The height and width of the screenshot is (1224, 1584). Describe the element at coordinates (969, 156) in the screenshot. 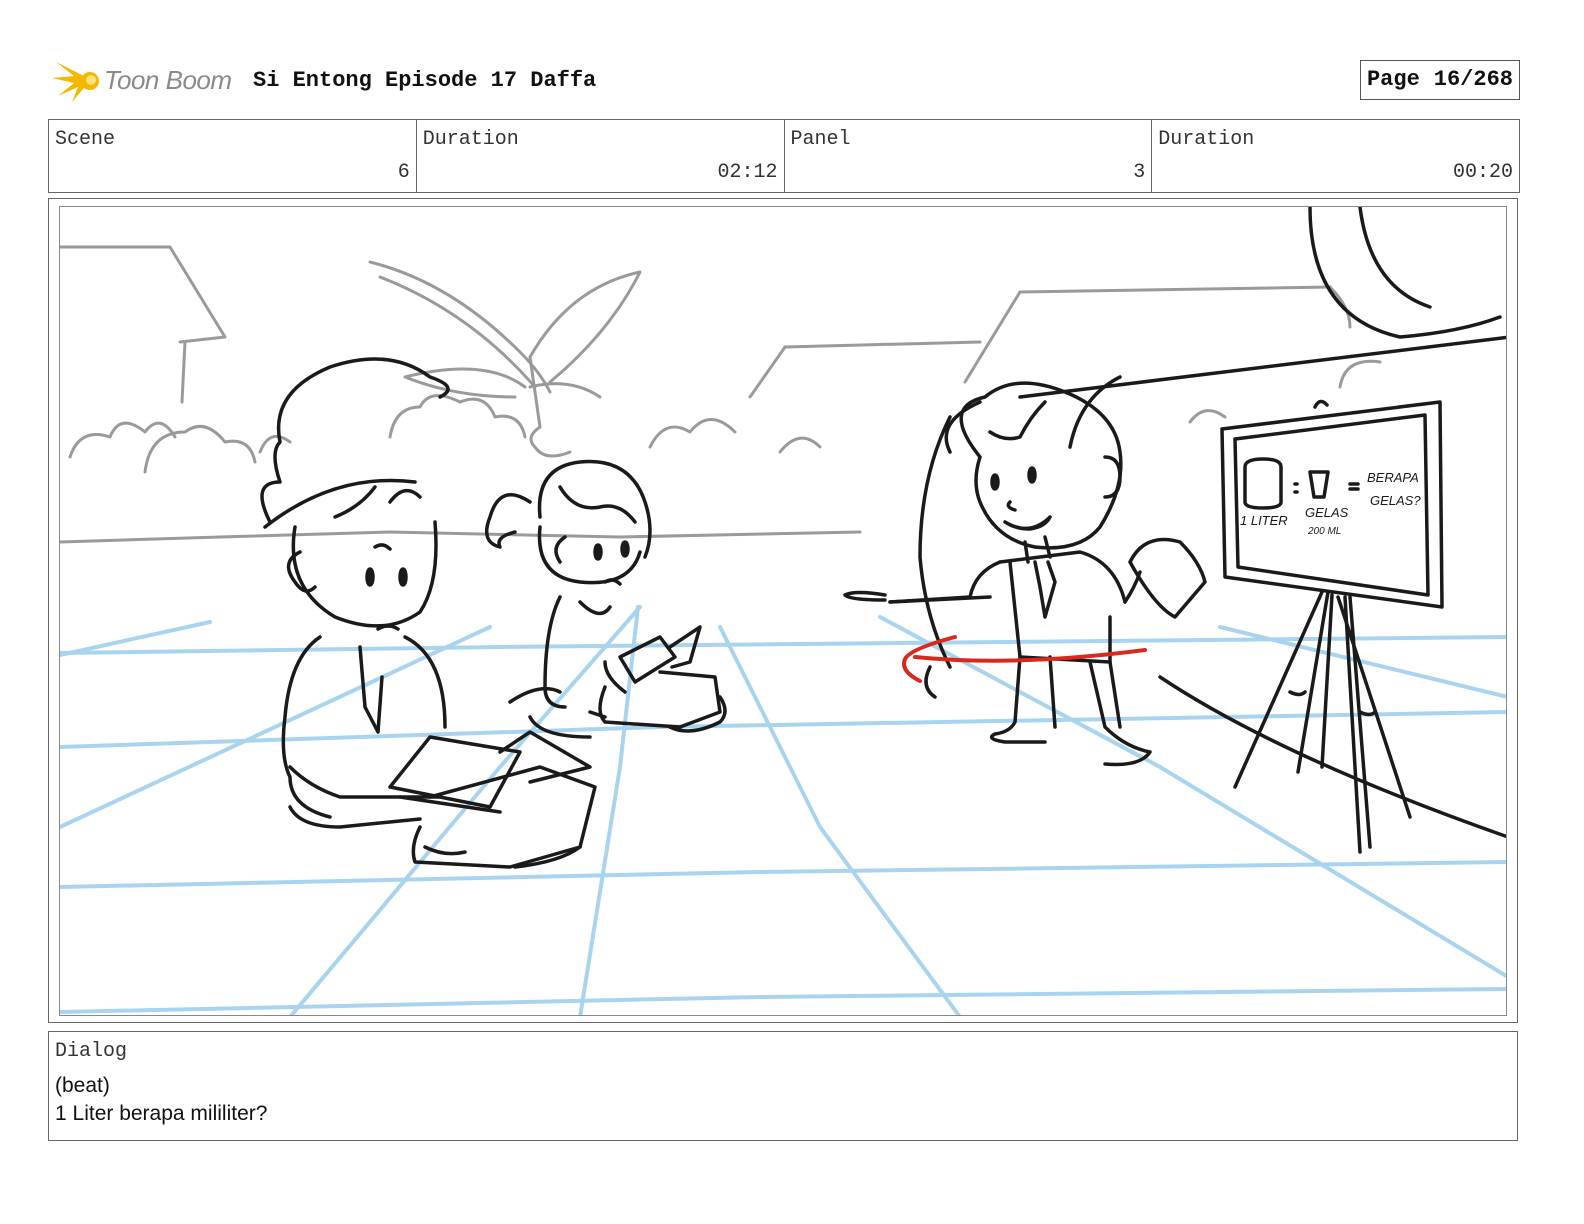

I see `panel-cell: Panel 3` at that location.